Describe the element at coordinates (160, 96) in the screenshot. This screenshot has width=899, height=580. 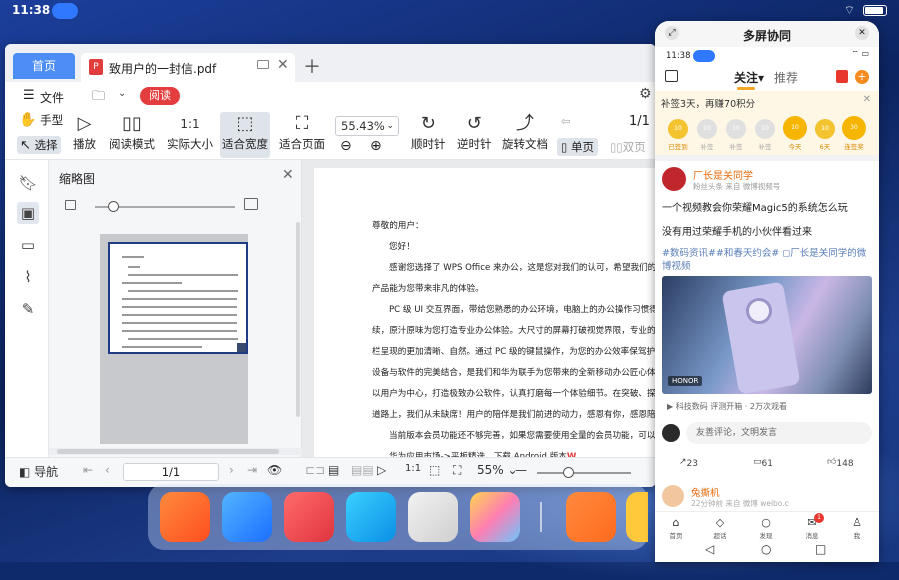
I see `read-button: 阅读` at that location.